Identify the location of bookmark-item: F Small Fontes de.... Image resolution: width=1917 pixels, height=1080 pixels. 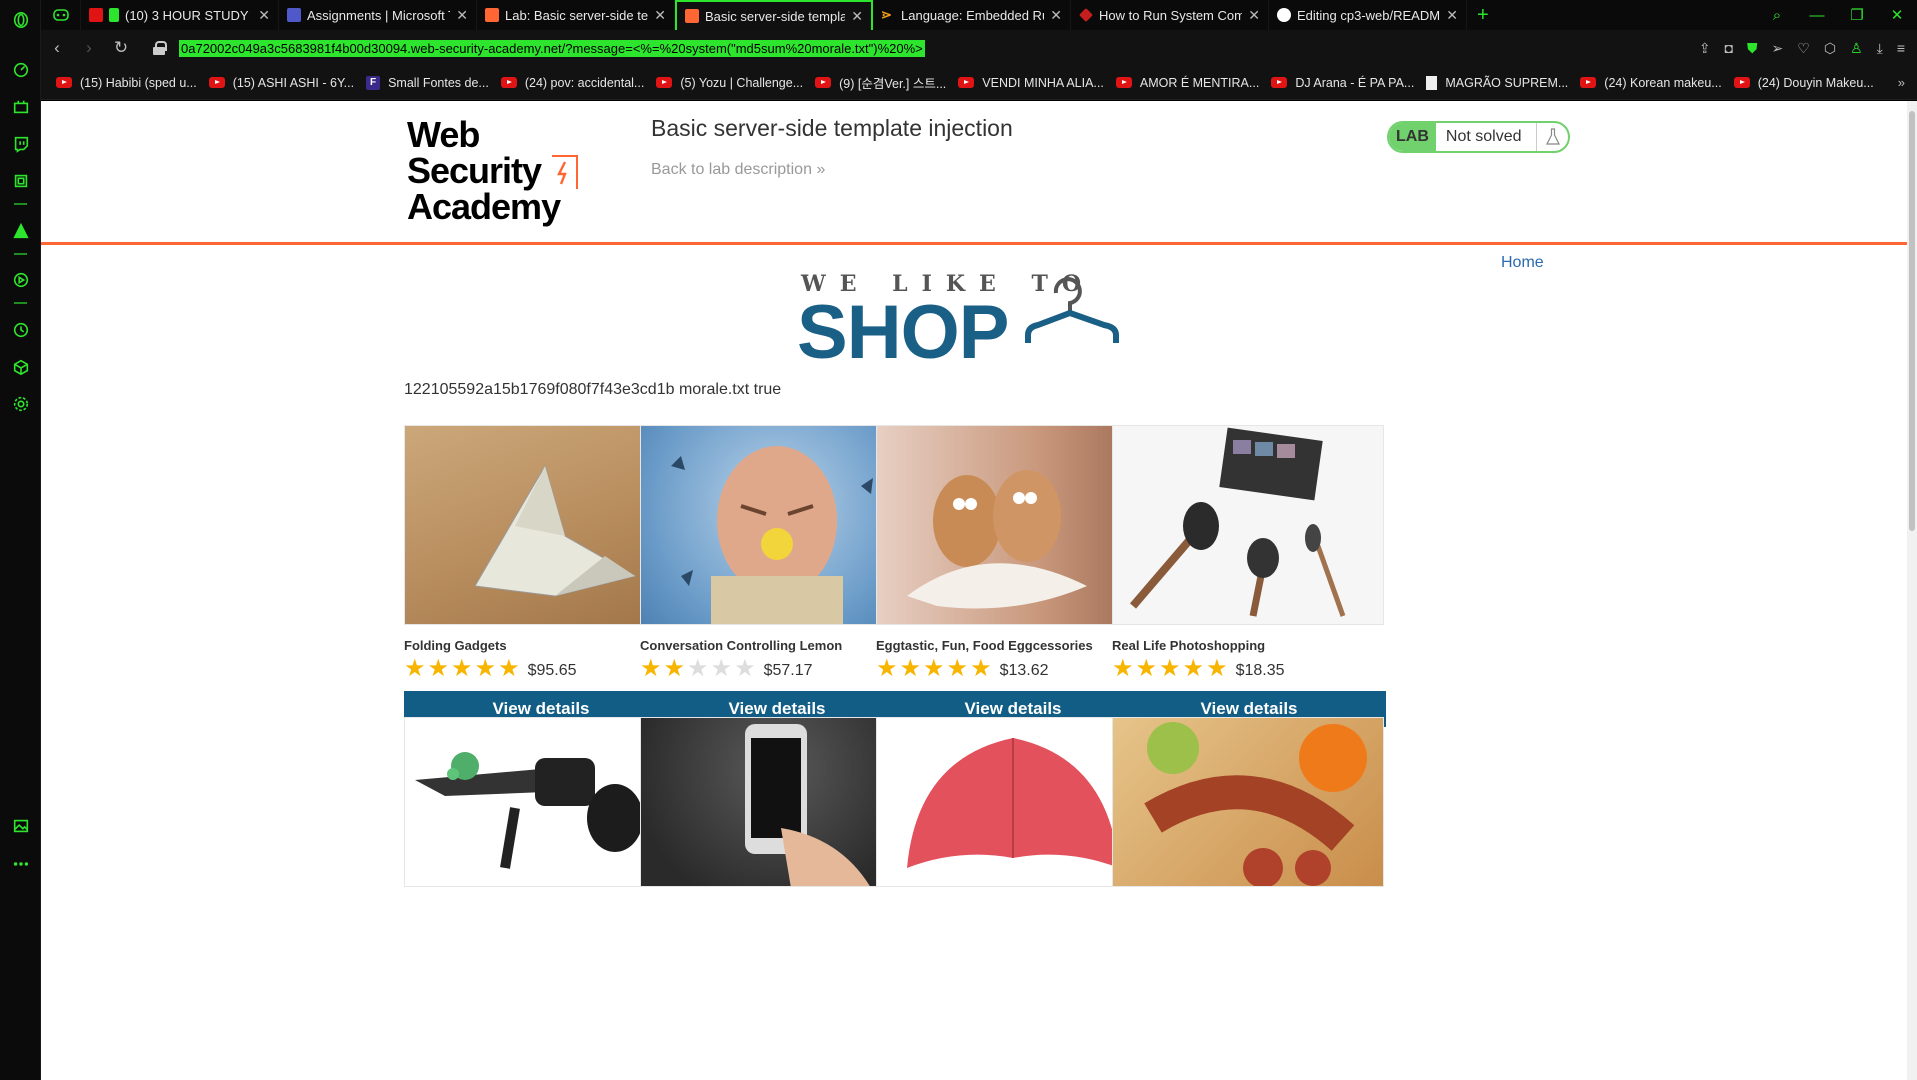
(427, 82).